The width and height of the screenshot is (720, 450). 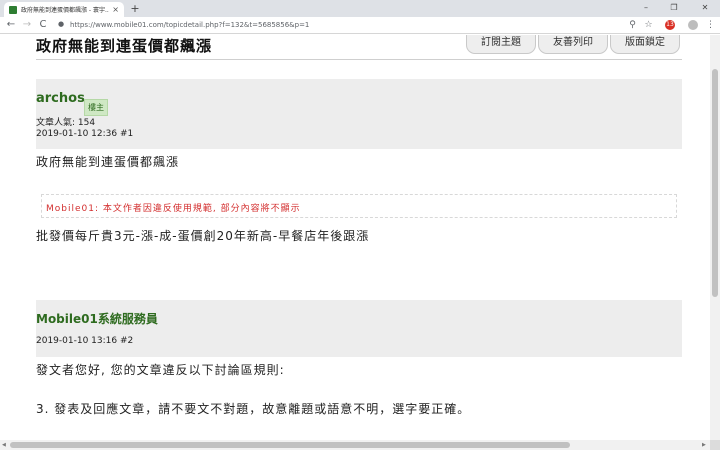 What do you see at coordinates (60, 98) in the screenshot?
I see `post-author: archos` at bounding box center [60, 98].